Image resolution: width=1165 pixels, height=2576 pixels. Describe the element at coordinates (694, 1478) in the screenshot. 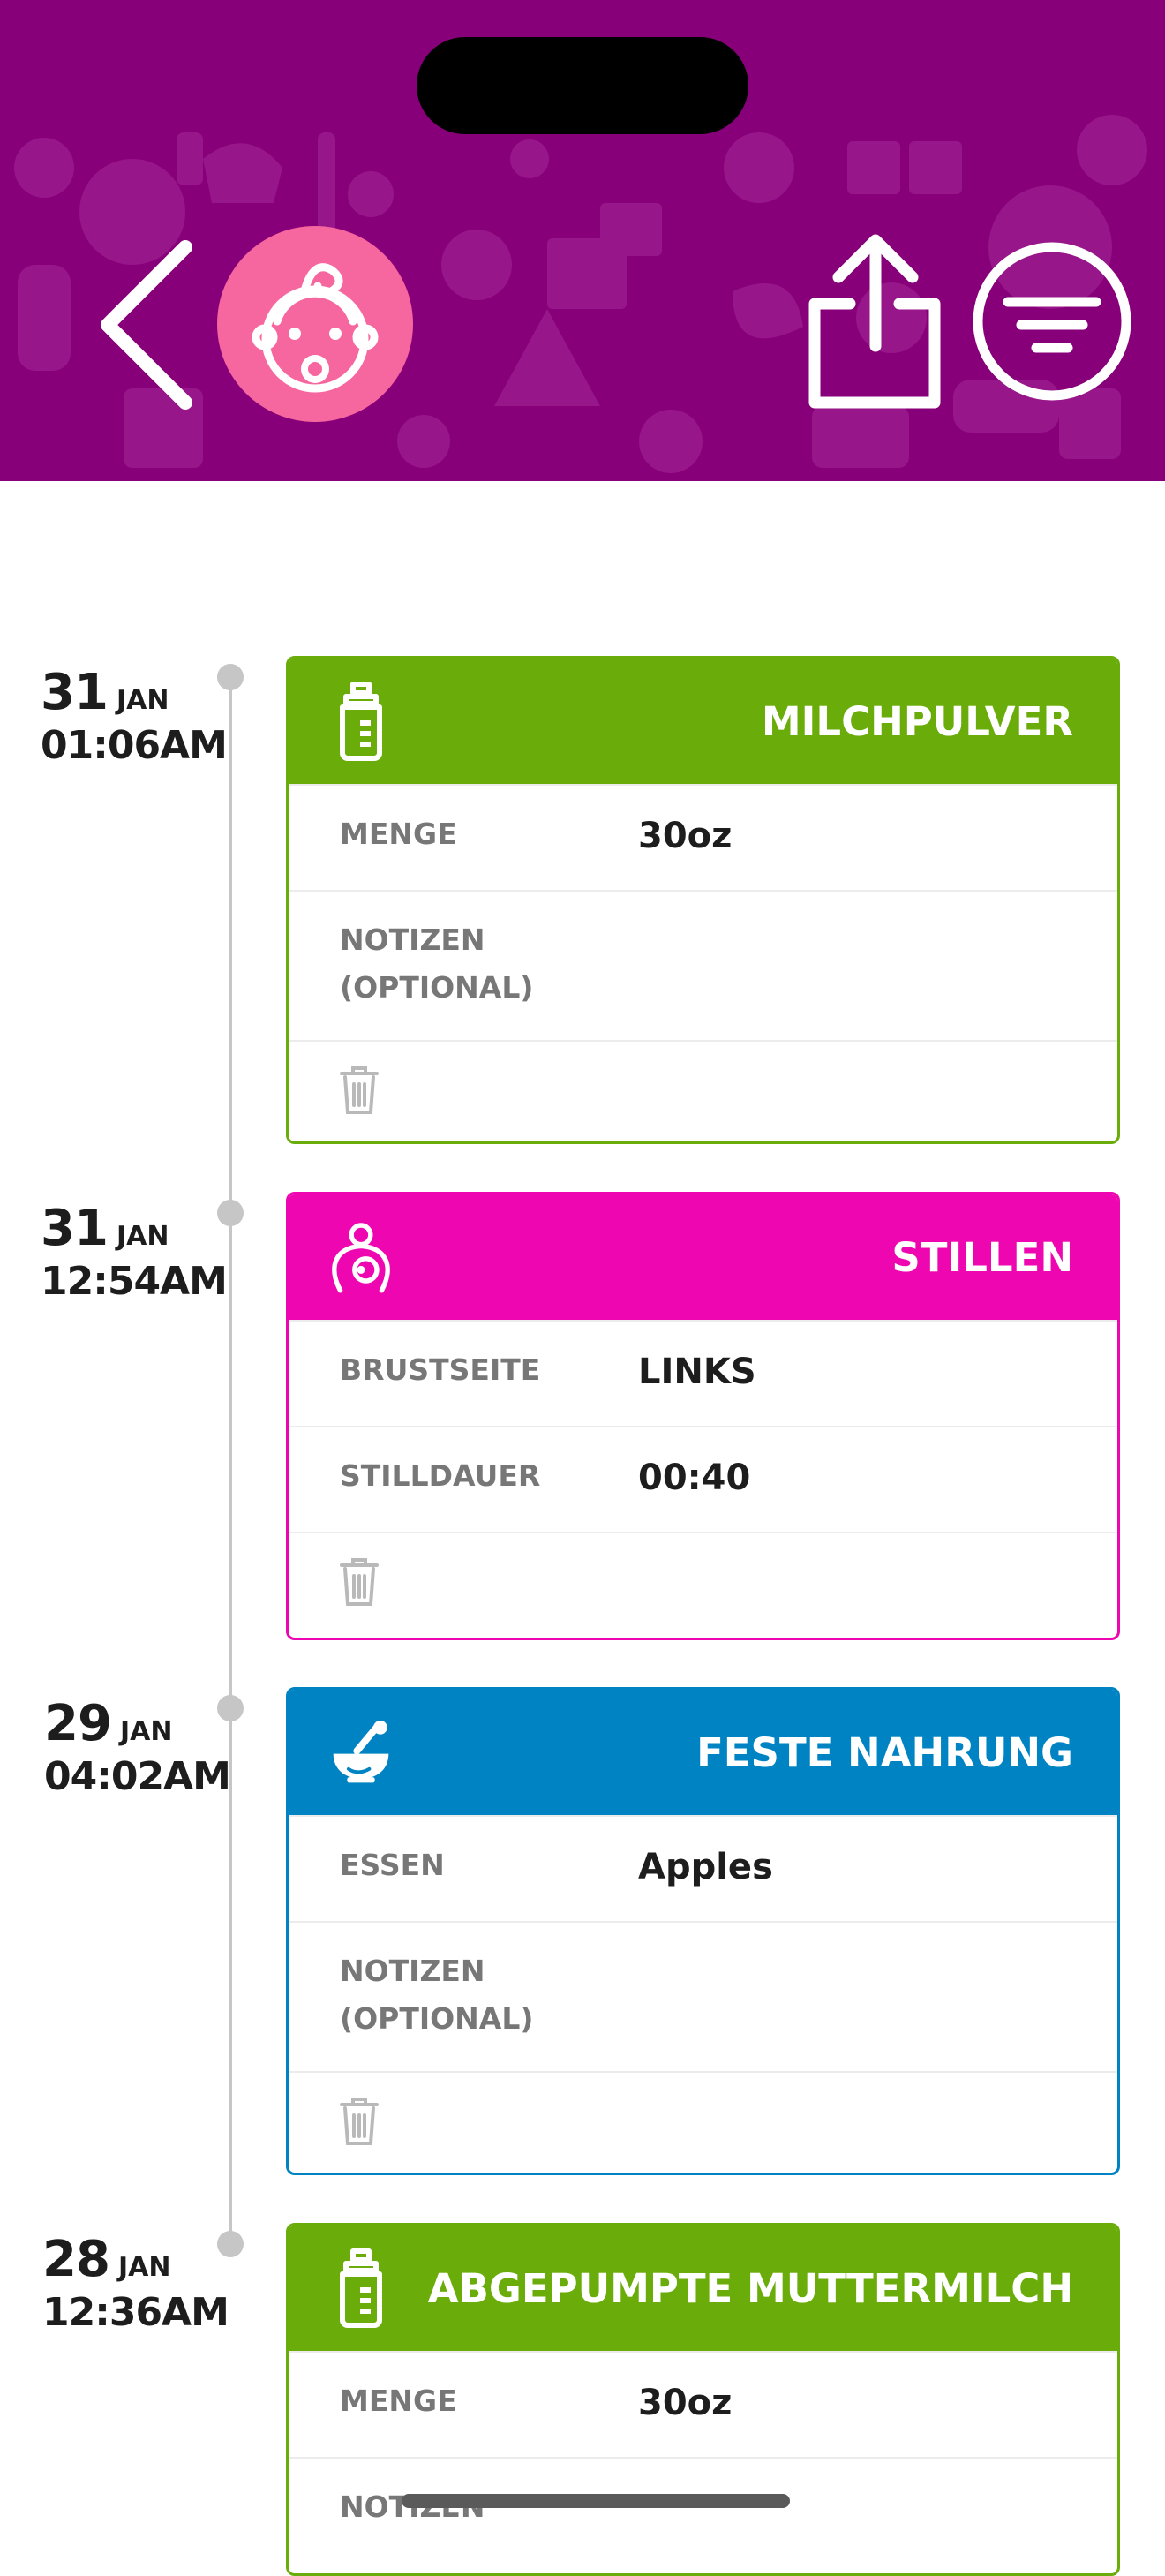

I see `row-value: 00:40` at that location.